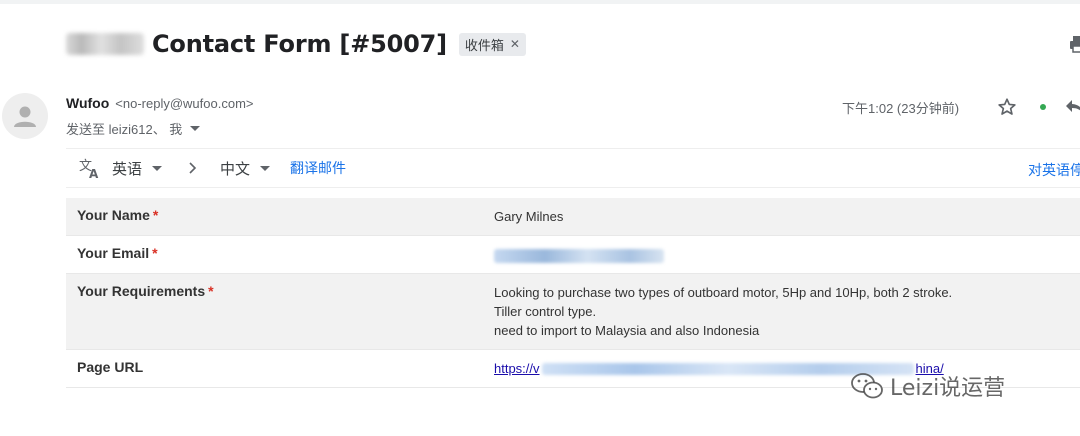 The image size is (1080, 436). Describe the element at coordinates (235, 168) in the screenshot. I see `target-language-label: 中文` at that location.